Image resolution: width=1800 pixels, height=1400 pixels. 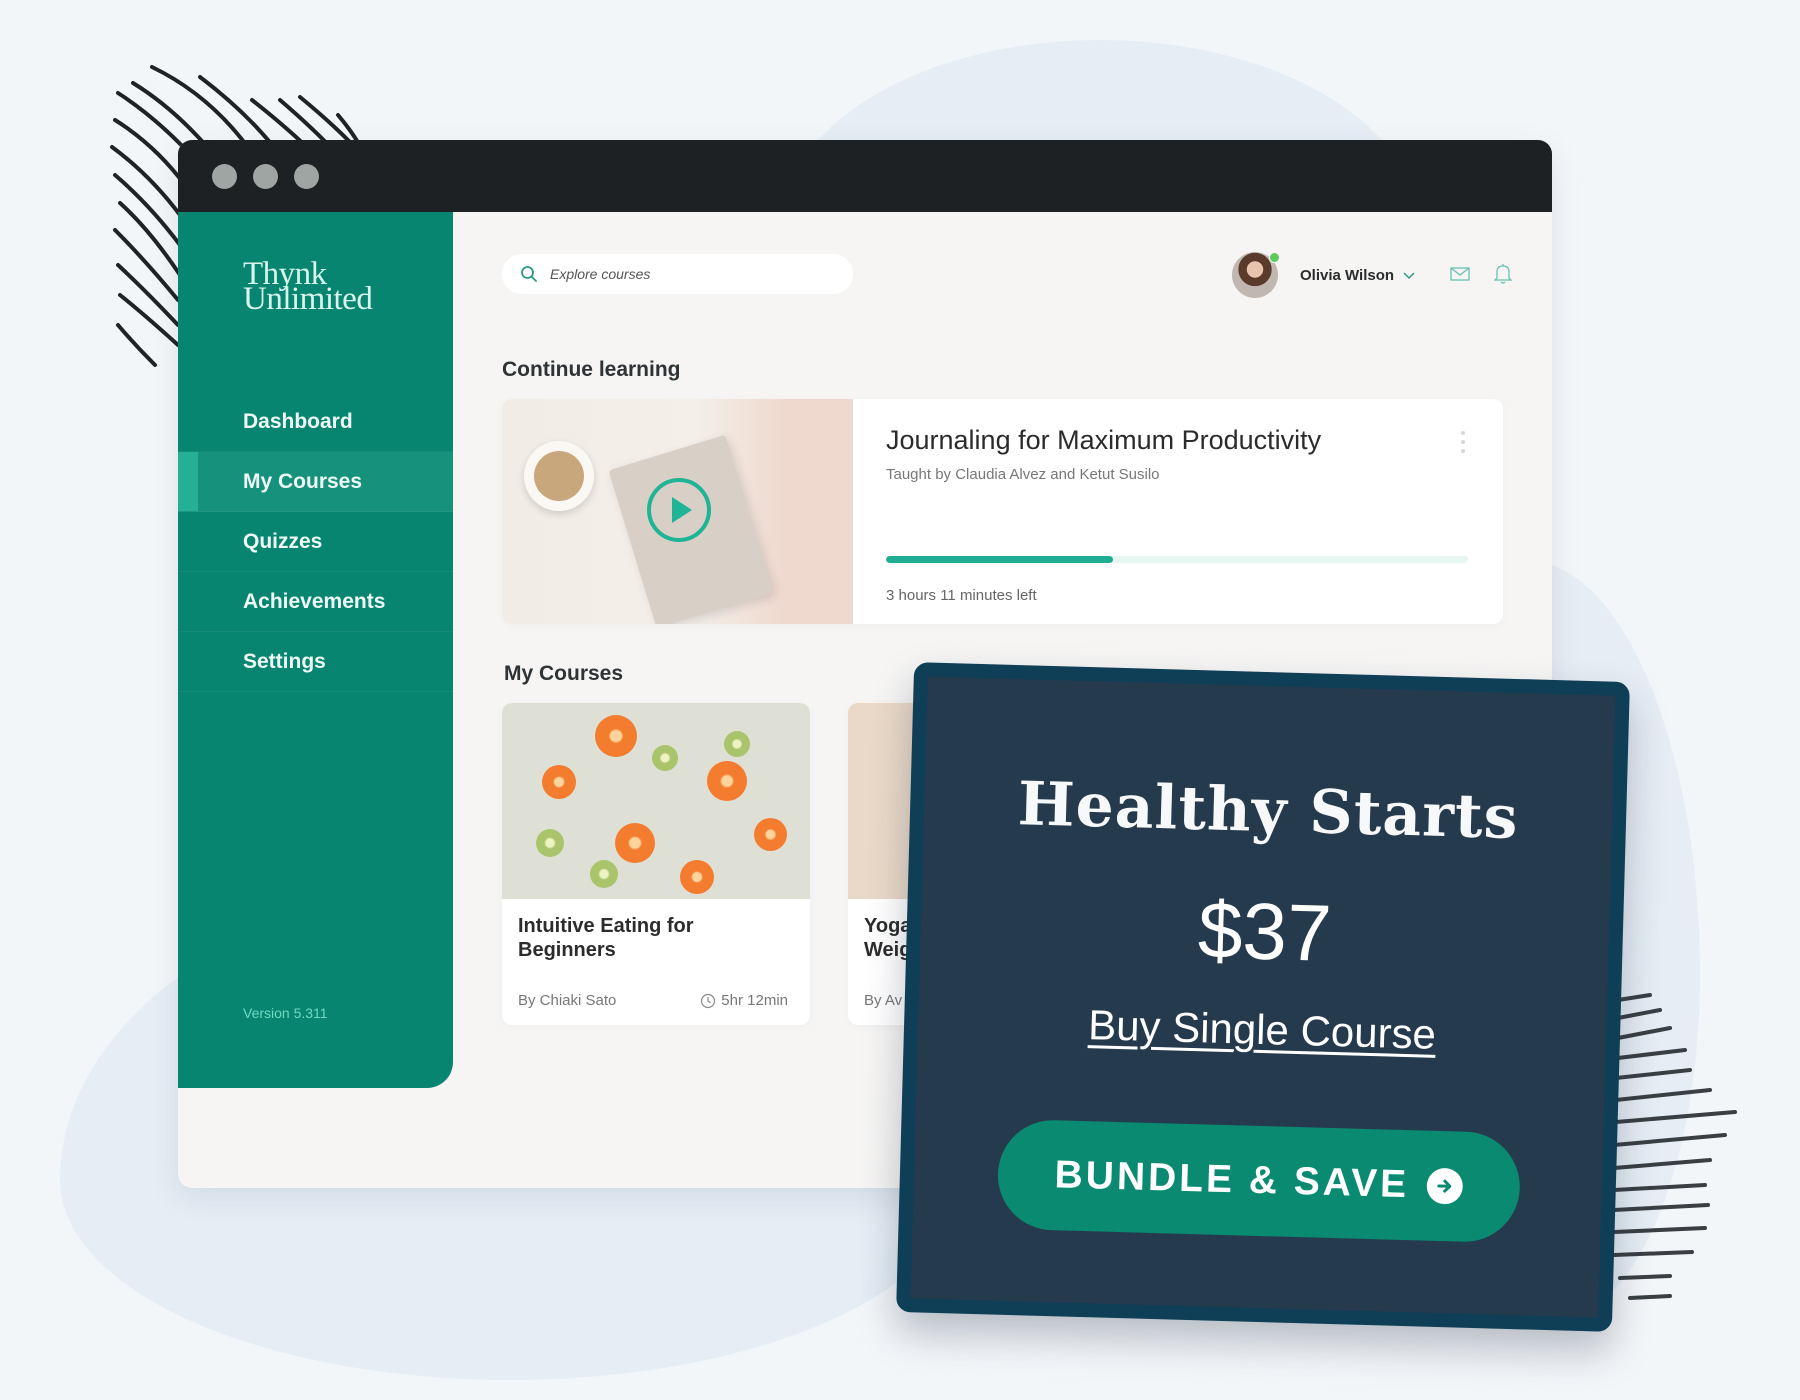 I want to click on decorative-hatch-right, so click(x=1674, y=1146).